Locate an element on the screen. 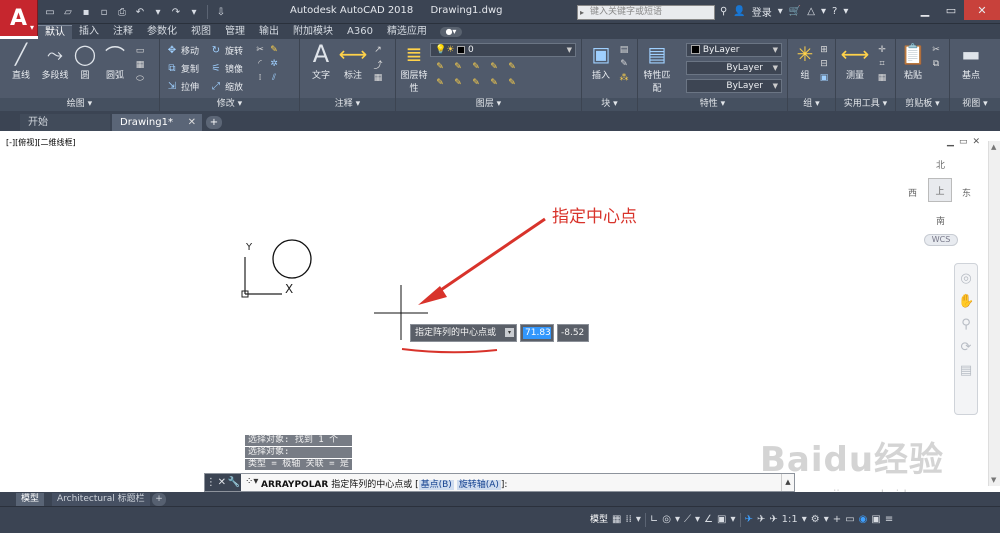  command-prompt-icon: ⁘▾ is located at coordinates (251, 481).